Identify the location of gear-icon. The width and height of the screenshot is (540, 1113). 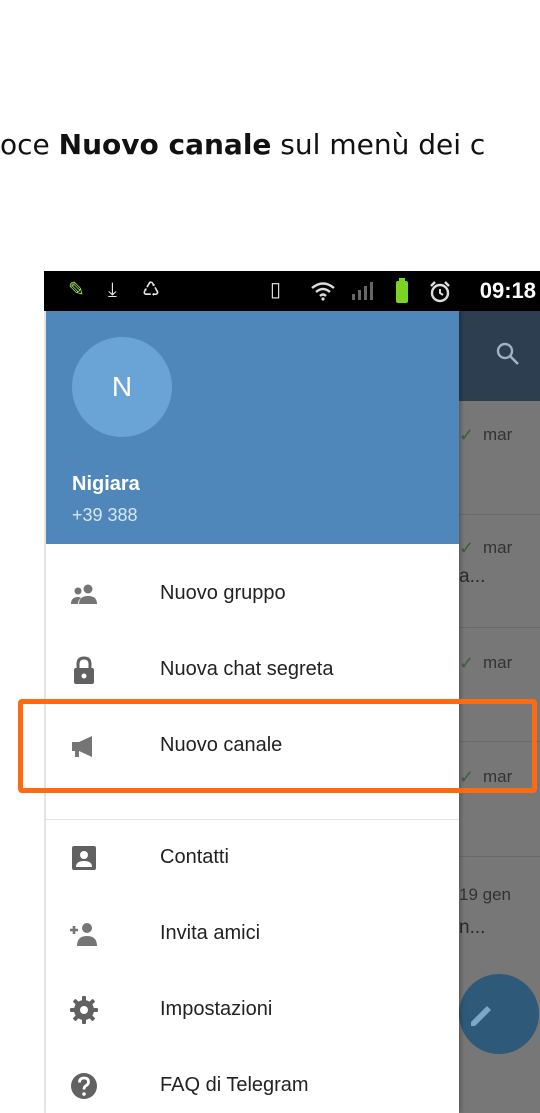
(84, 1010).